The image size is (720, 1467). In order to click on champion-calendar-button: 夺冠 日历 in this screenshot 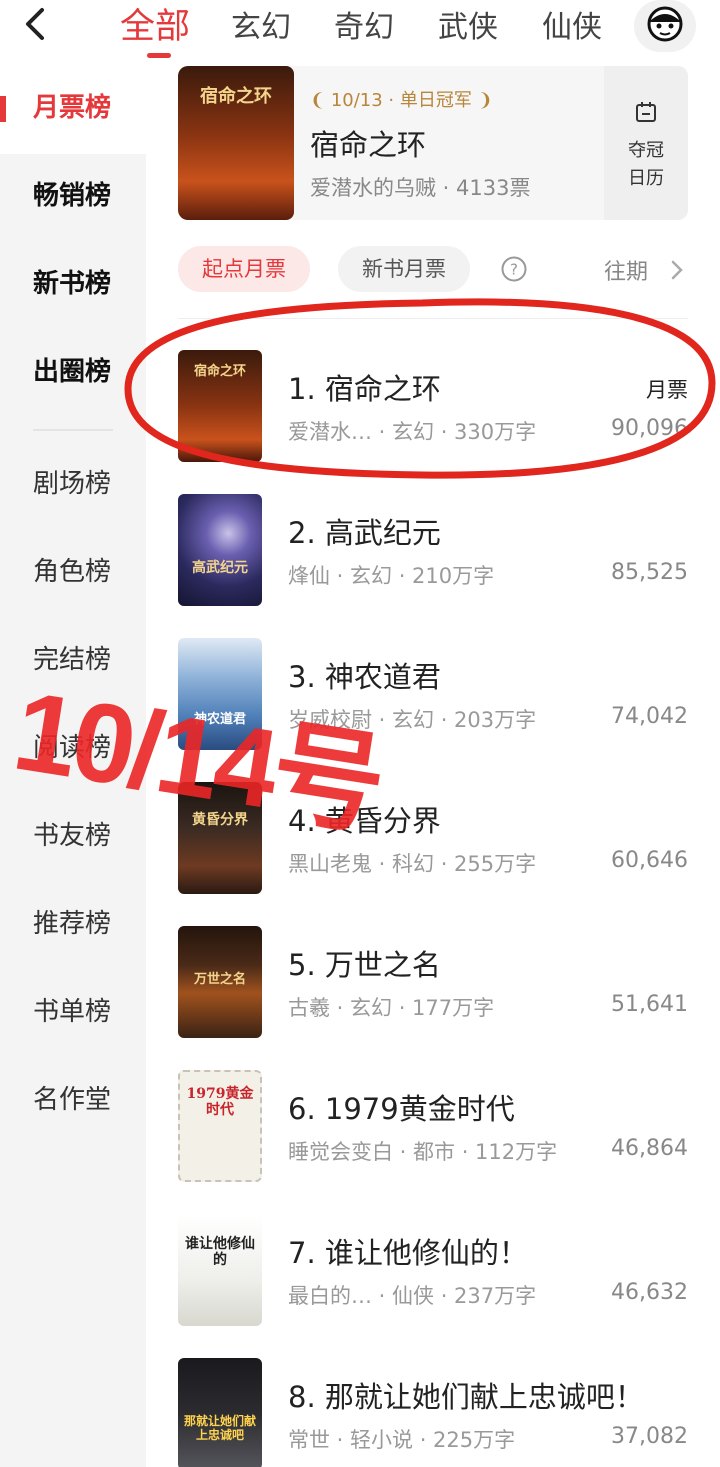, I will do `click(646, 143)`.